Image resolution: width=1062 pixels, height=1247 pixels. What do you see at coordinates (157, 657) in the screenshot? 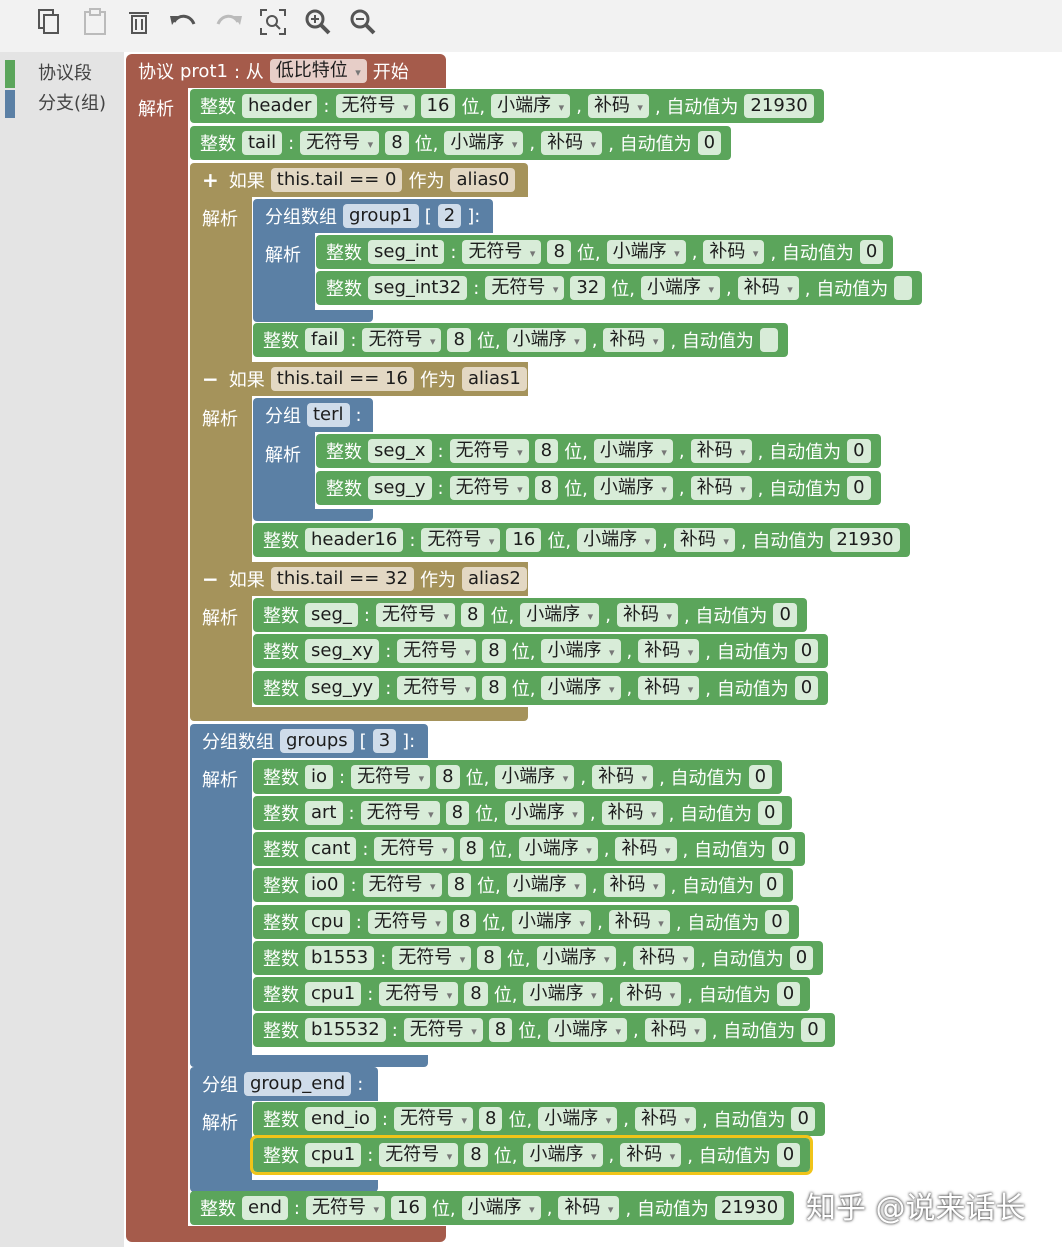
I see `protocol-block-spine` at bounding box center [157, 657].